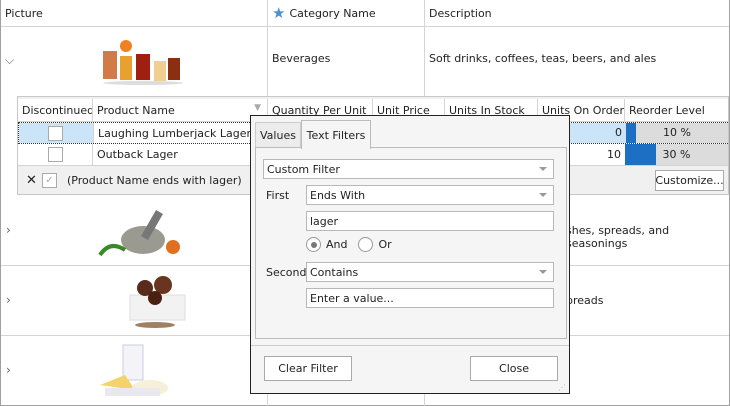  What do you see at coordinates (157, 302) in the screenshot?
I see `confections-image` at bounding box center [157, 302].